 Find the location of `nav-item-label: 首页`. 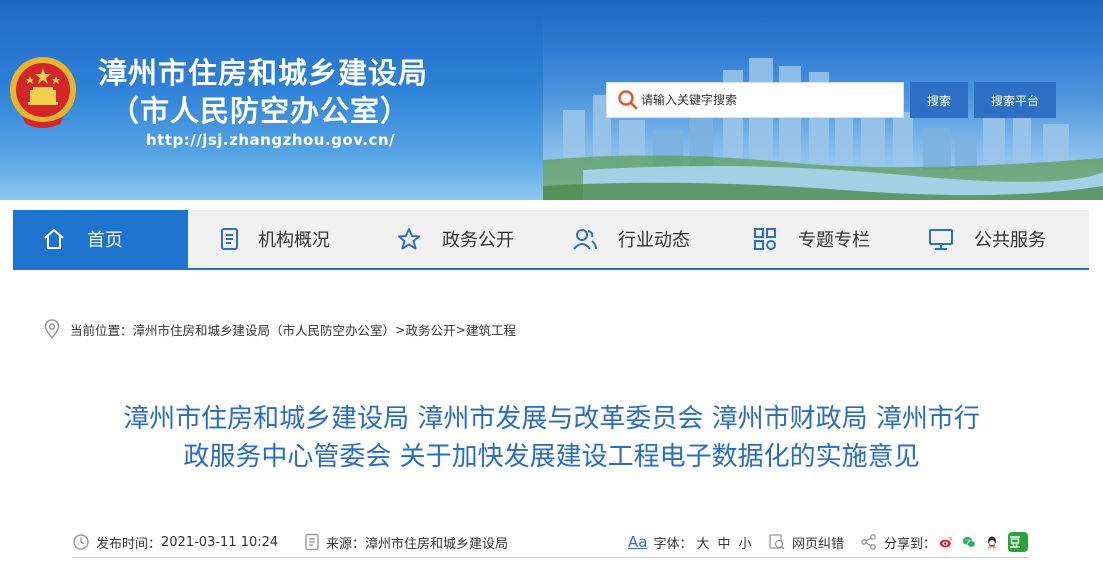

nav-item-label: 首页 is located at coordinates (105, 240).